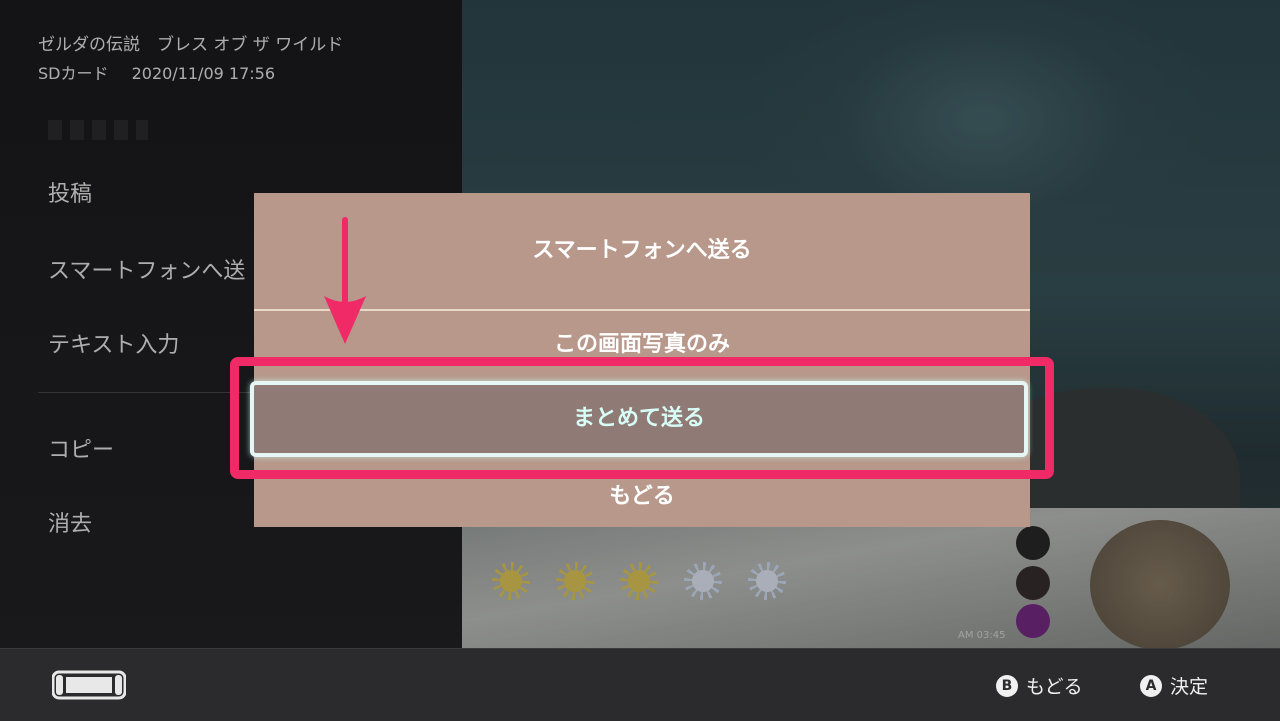 The image size is (1280, 721). I want to click on dialog-divider, so click(642, 310).